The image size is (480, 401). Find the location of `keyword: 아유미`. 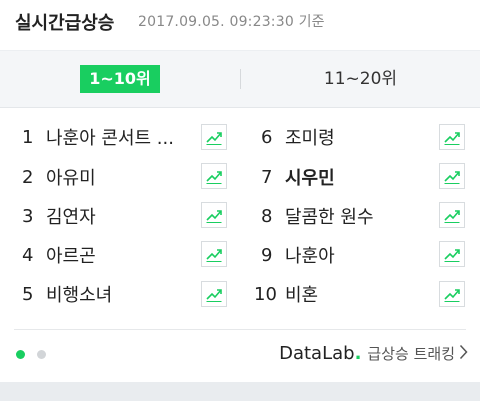

keyword: 아유미 is located at coordinates (71, 178).